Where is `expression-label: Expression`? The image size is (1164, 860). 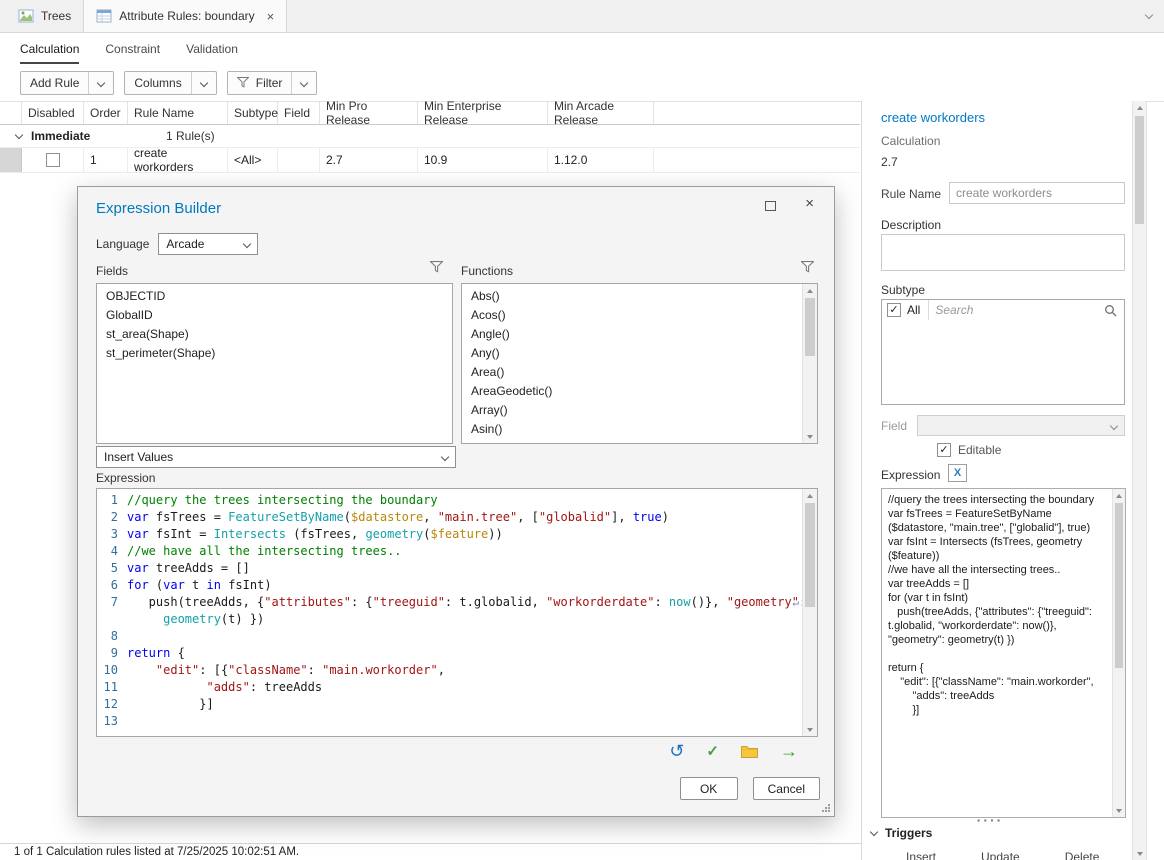 expression-label: Expression is located at coordinates (911, 475).